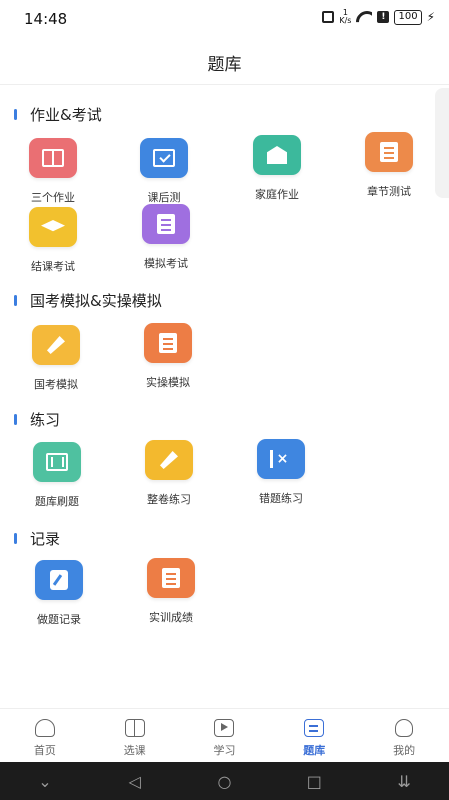 The width and height of the screenshot is (449, 800). I want to click on document-check-icon, so click(166, 224).